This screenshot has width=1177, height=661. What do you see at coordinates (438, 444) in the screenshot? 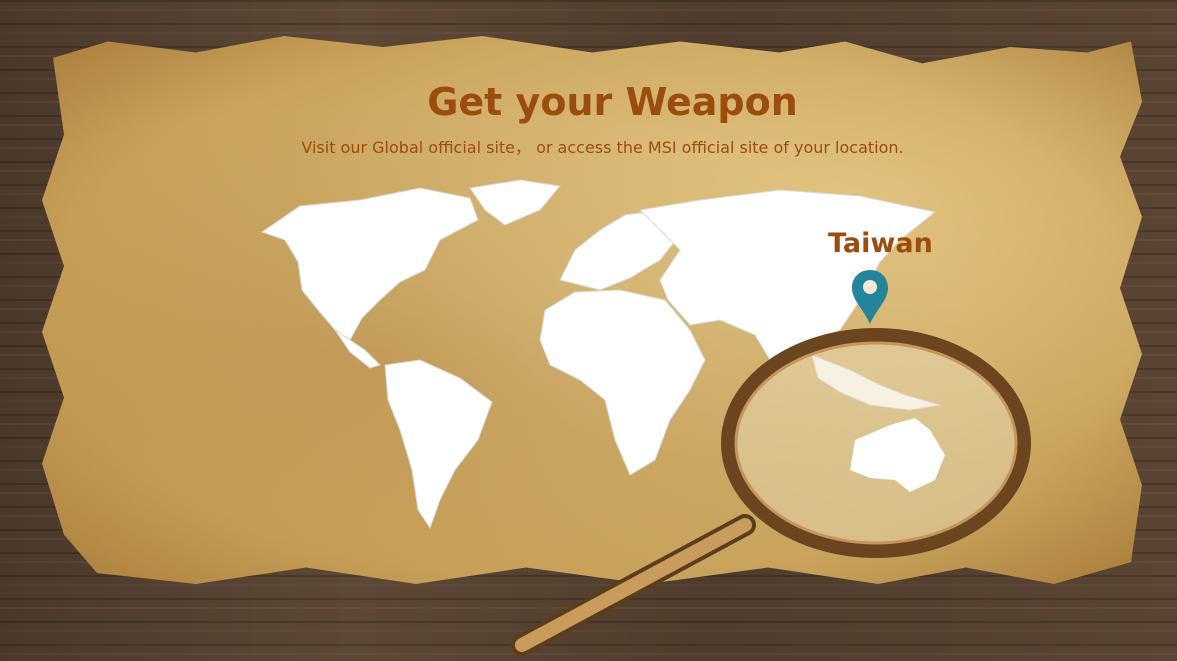
I see `region-south-america` at bounding box center [438, 444].